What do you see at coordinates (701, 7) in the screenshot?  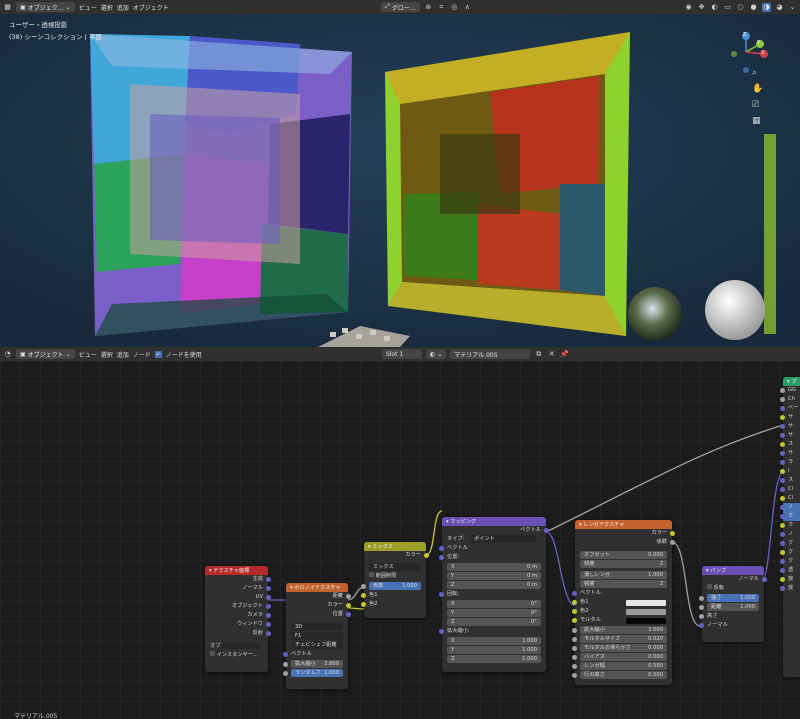 I see `gizmo-toggle-icon: ✥` at bounding box center [701, 7].